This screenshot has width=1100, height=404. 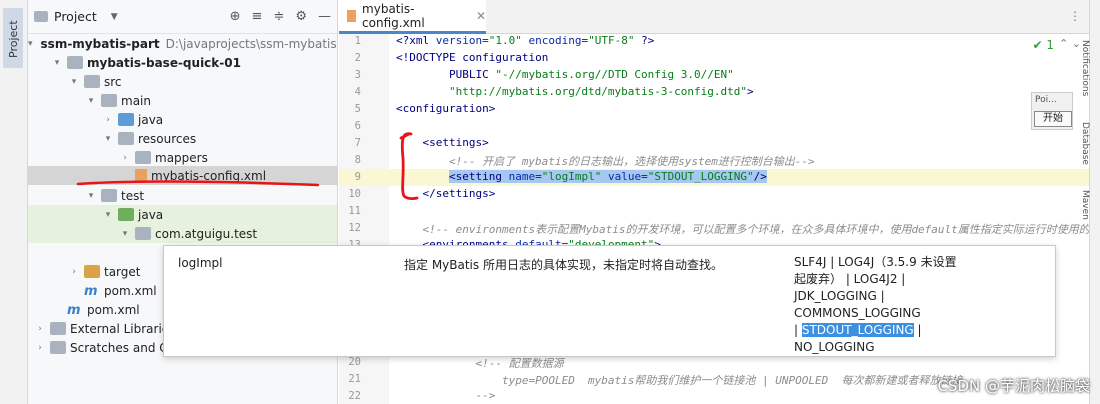 I want to click on tree-item: ▾ resources, so click(x=182, y=138).